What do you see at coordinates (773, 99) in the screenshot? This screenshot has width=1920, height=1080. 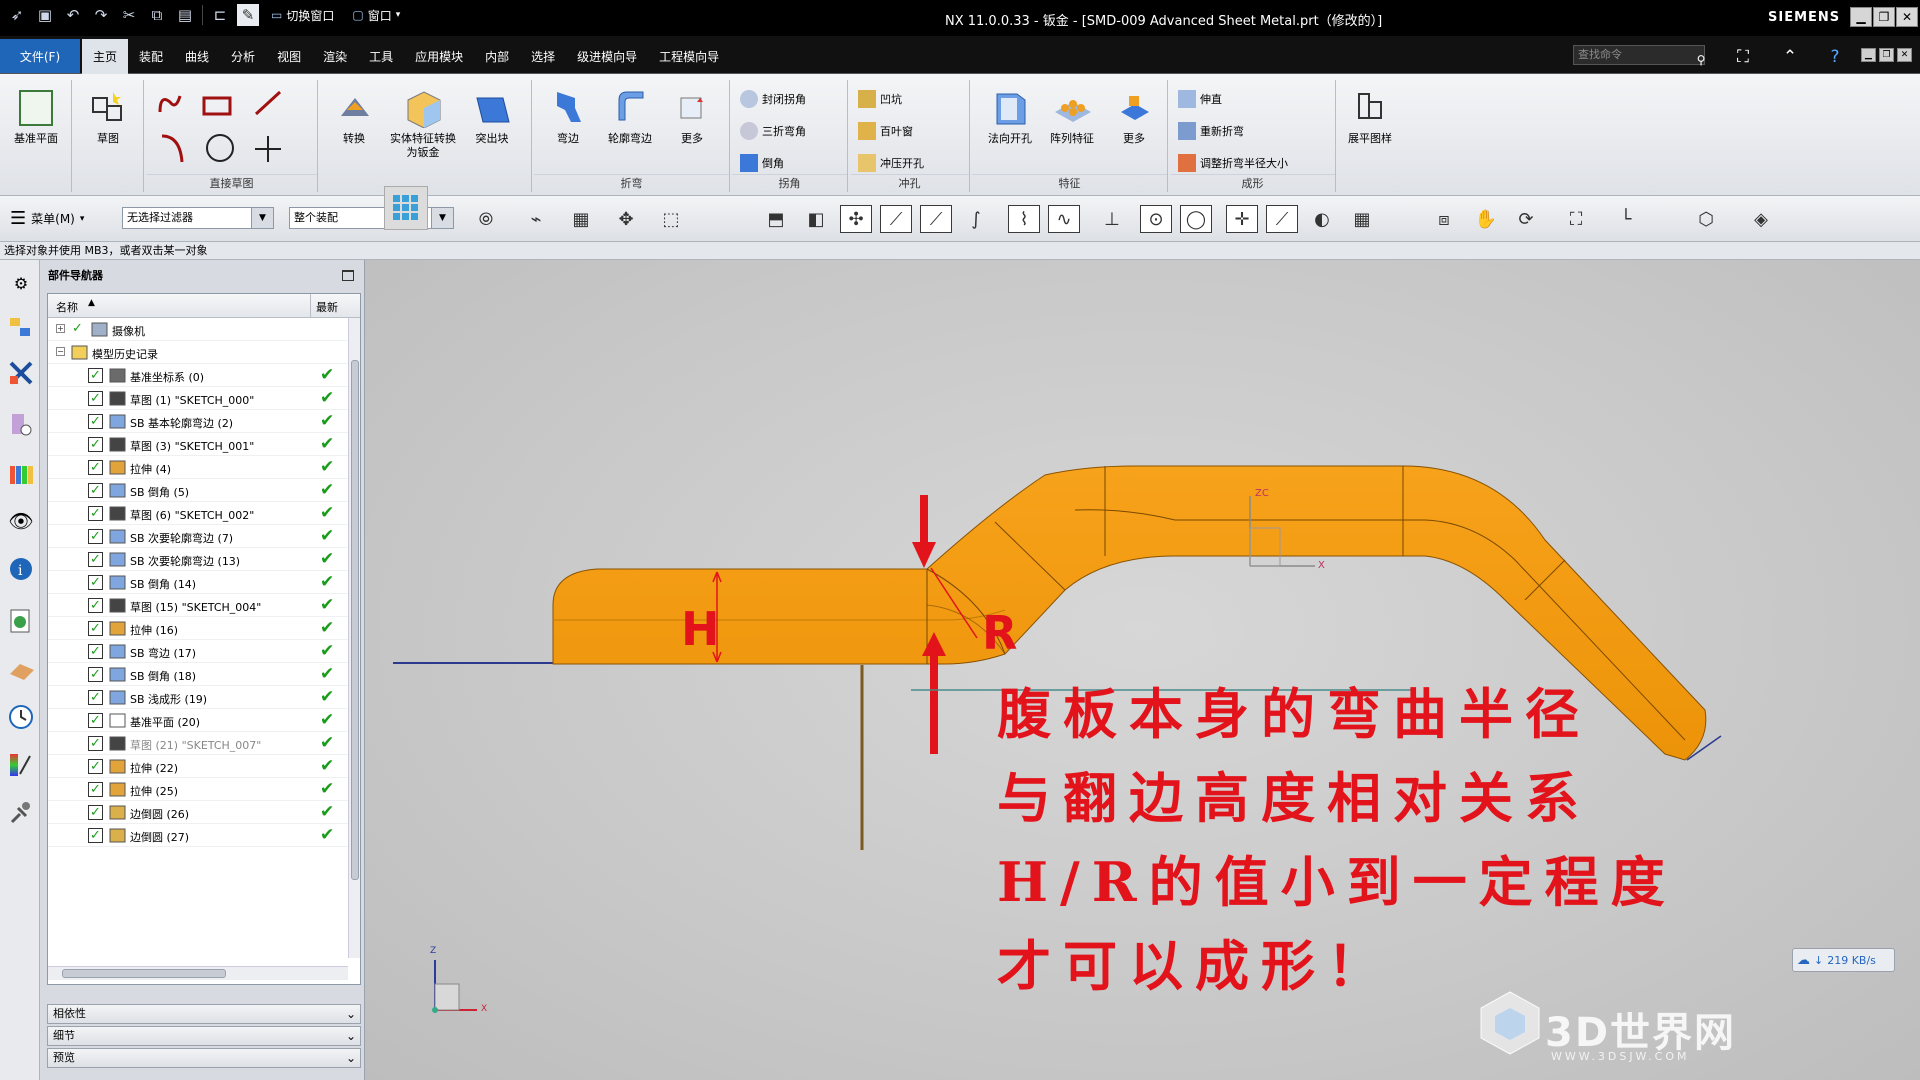 I see `closed-corner-button: 封闭拐角` at bounding box center [773, 99].